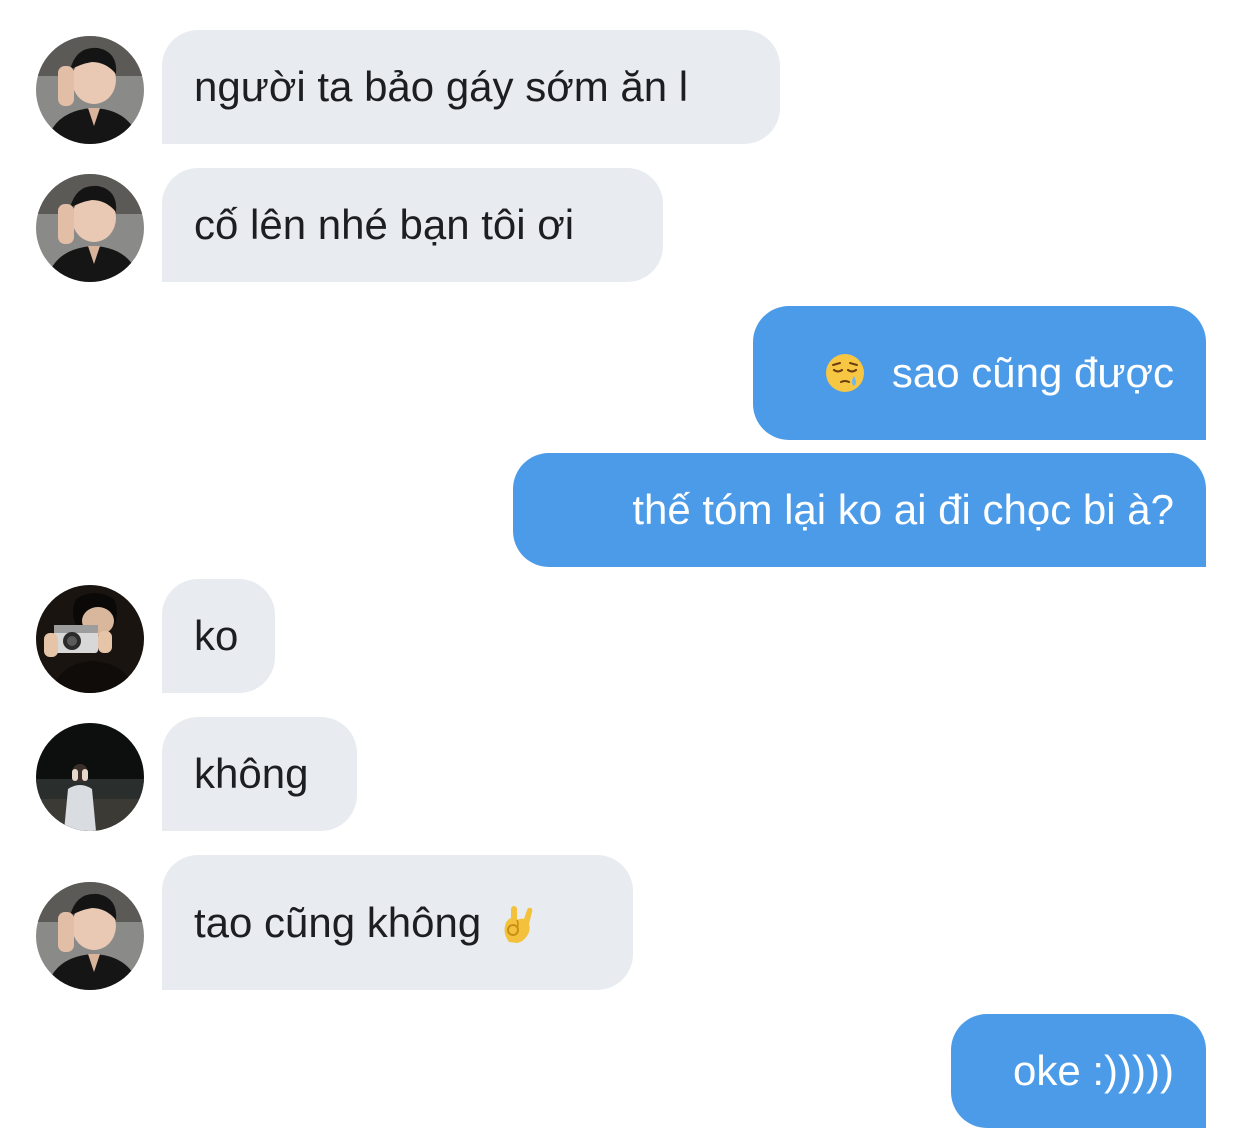  I want to click on message-bubble: tao cũng không, so click(397, 922).